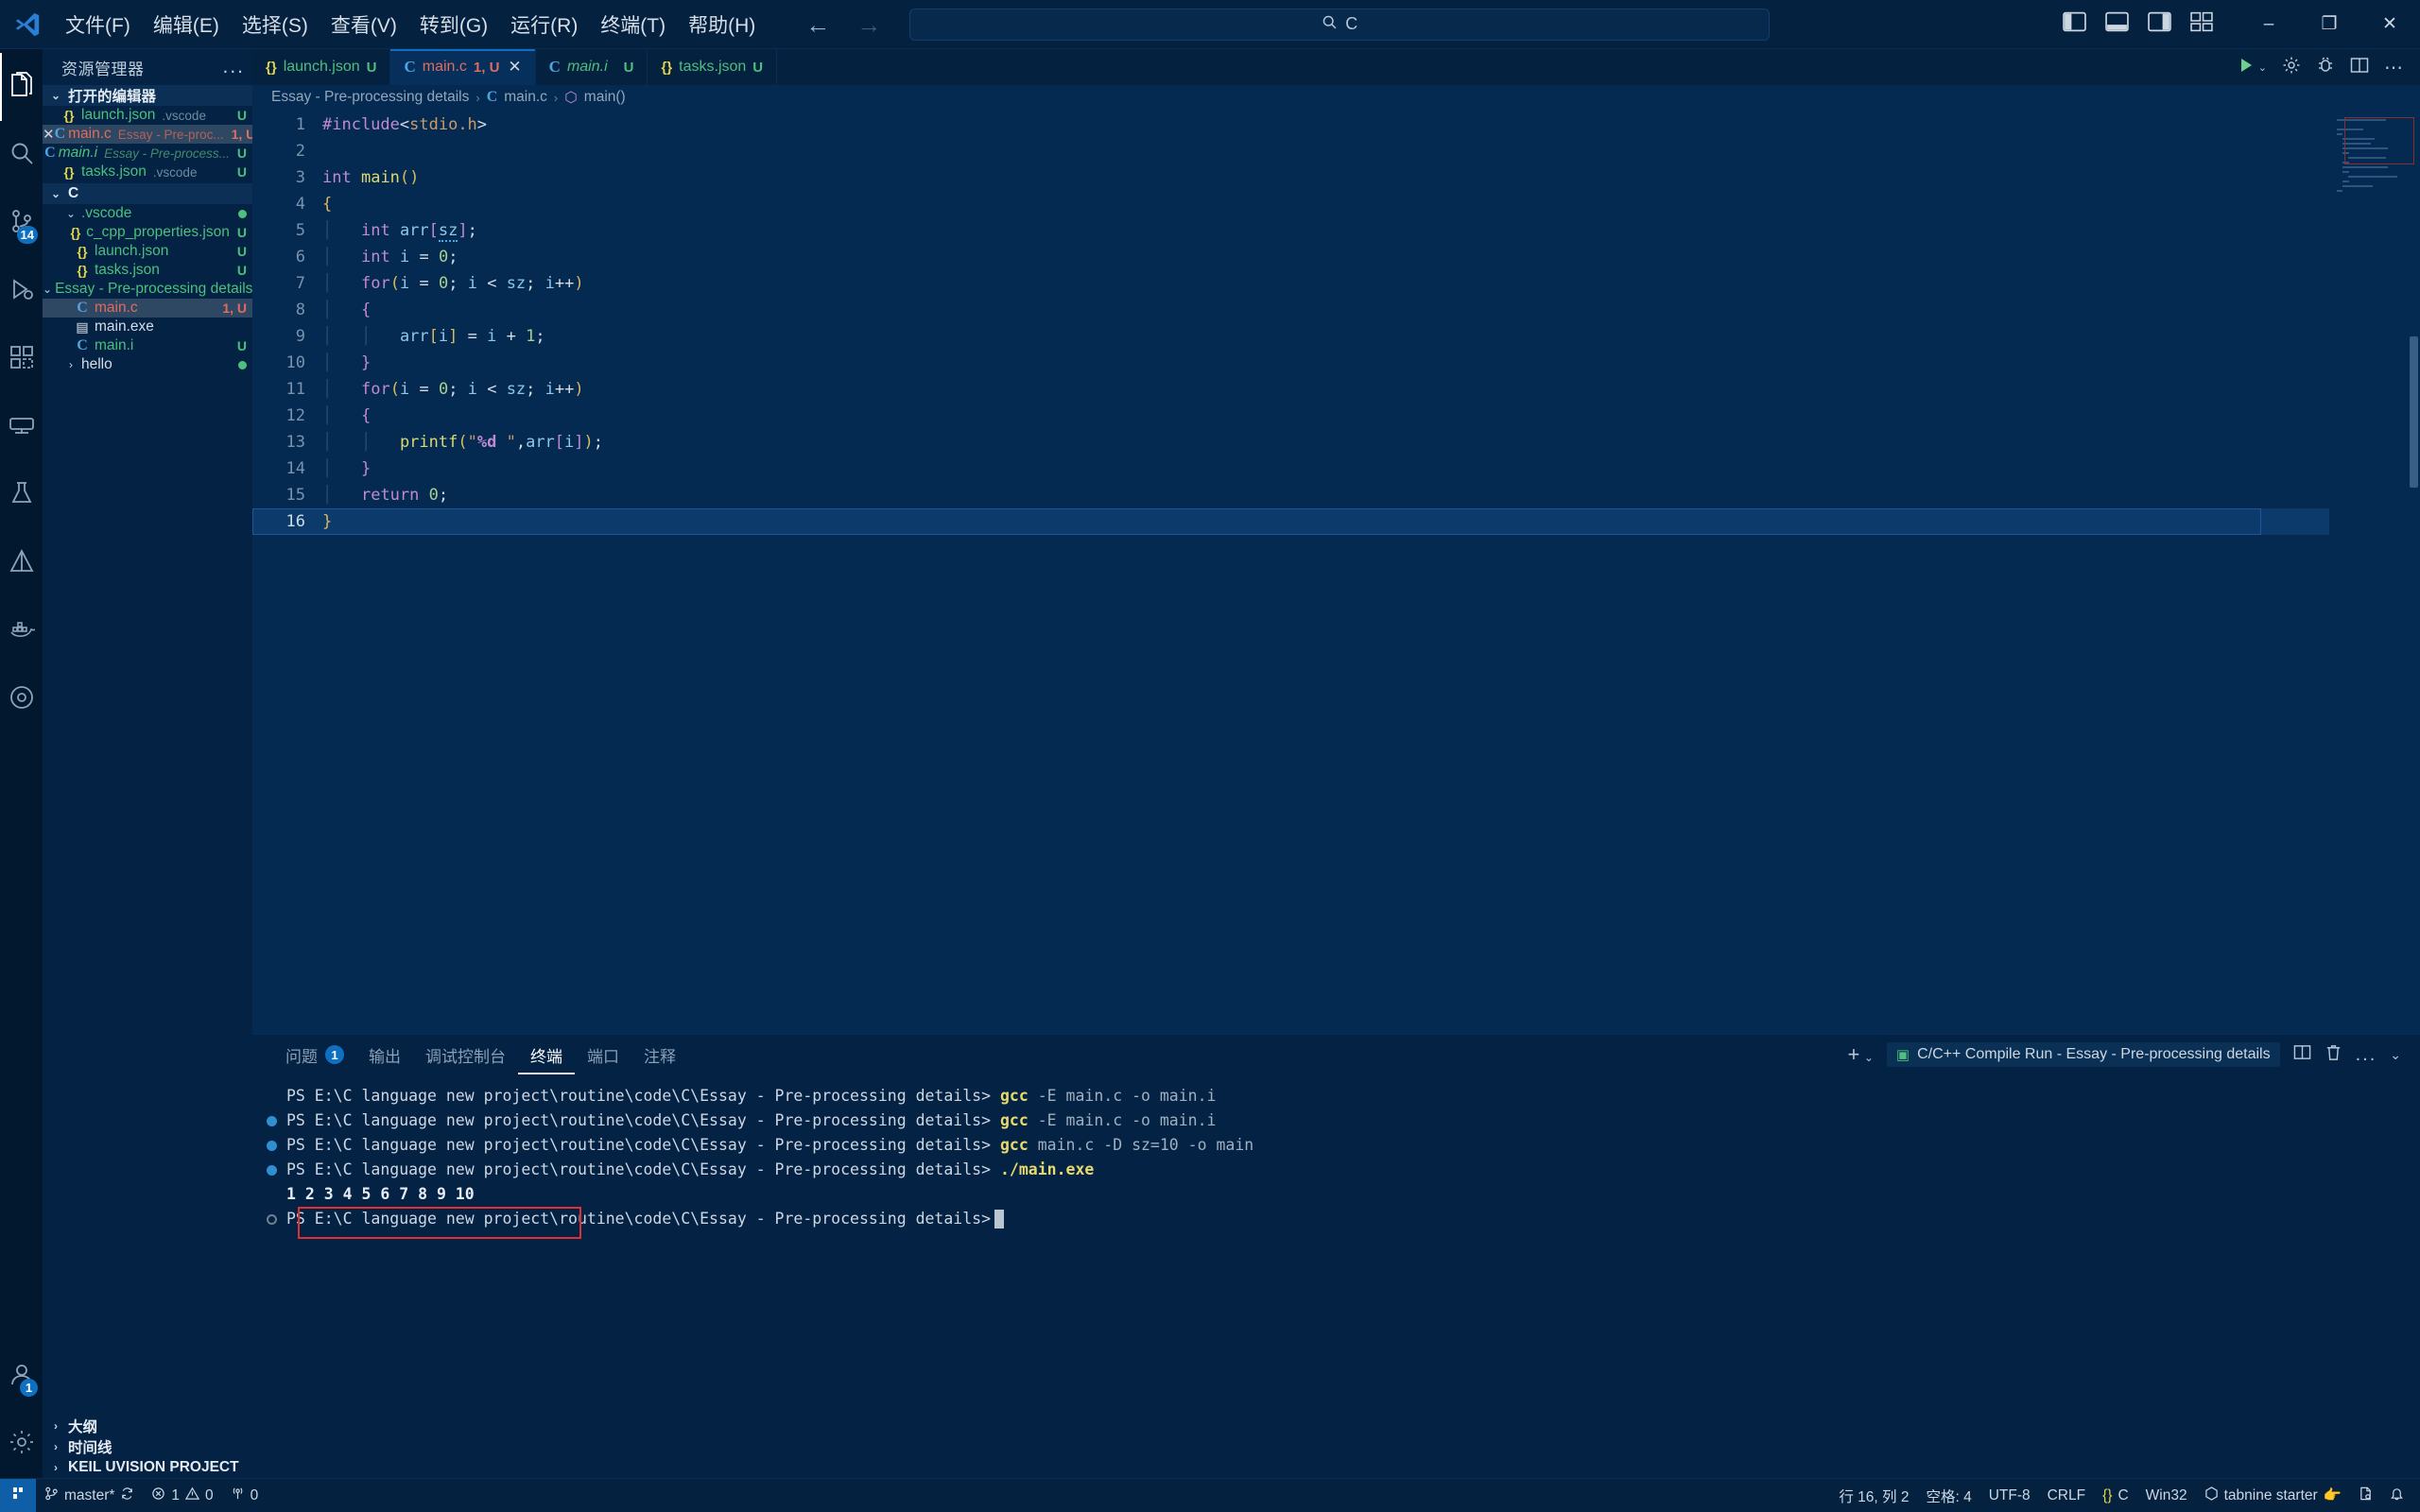 The width and height of the screenshot is (2420, 1512). Describe the element at coordinates (22, 87) in the screenshot. I see `activity-explorer` at that location.